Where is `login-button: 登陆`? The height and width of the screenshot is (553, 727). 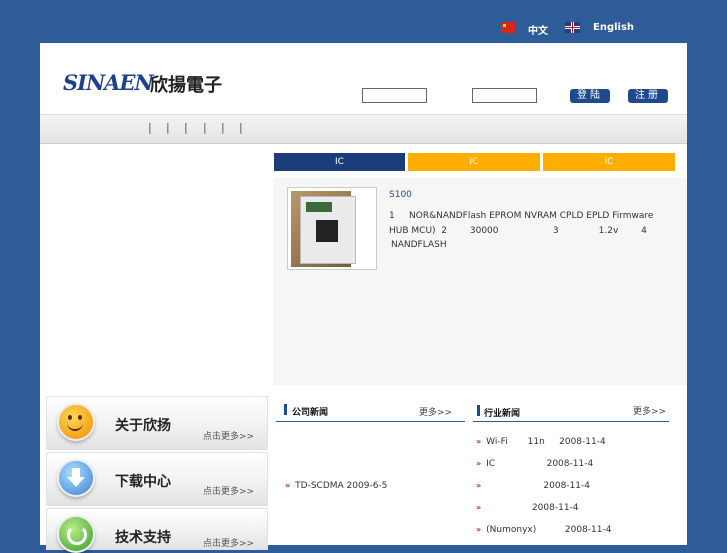 login-button: 登陆 is located at coordinates (590, 96).